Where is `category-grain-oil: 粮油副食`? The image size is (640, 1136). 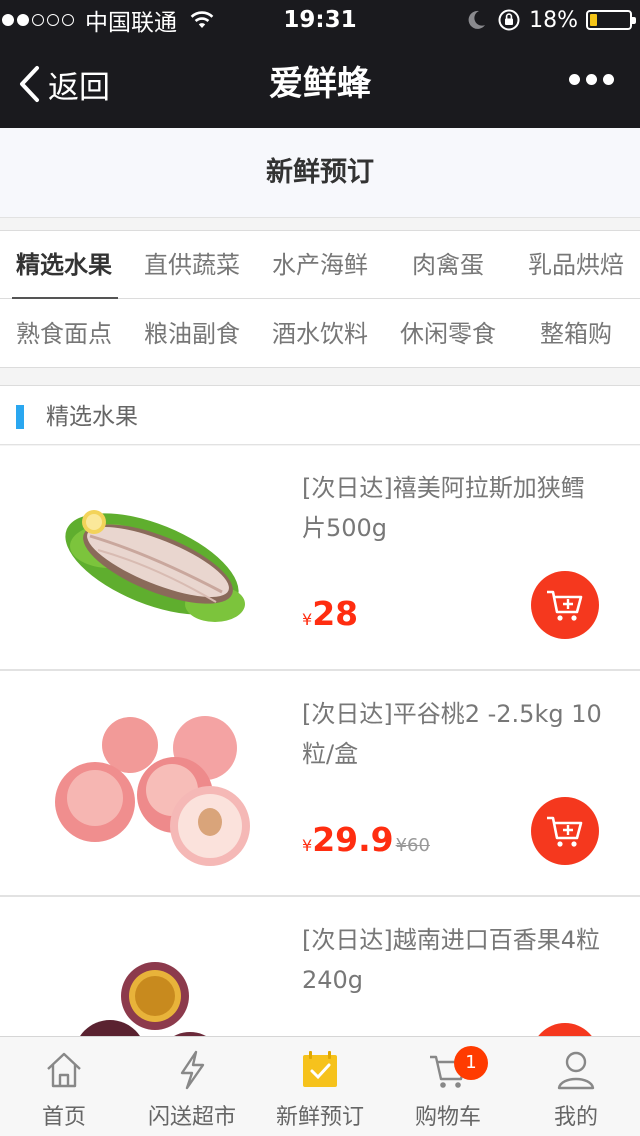
category-grain-oil: 粮油副食 is located at coordinates (192, 334).